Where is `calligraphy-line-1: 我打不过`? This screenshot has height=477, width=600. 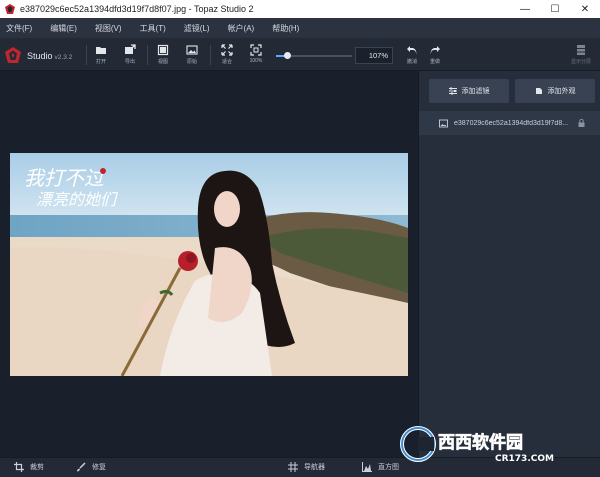
calligraphy-line-1: 我打不过 is located at coordinates (65, 178).